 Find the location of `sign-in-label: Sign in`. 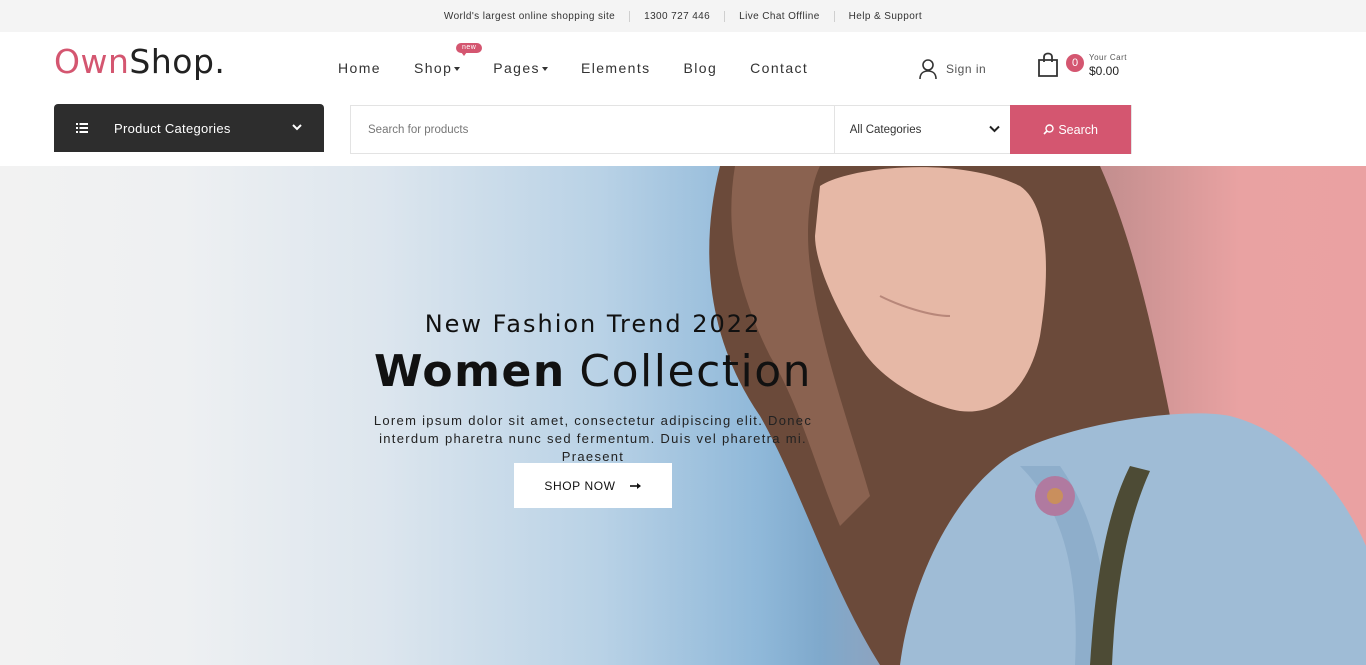

sign-in-label: Sign in is located at coordinates (966, 69).